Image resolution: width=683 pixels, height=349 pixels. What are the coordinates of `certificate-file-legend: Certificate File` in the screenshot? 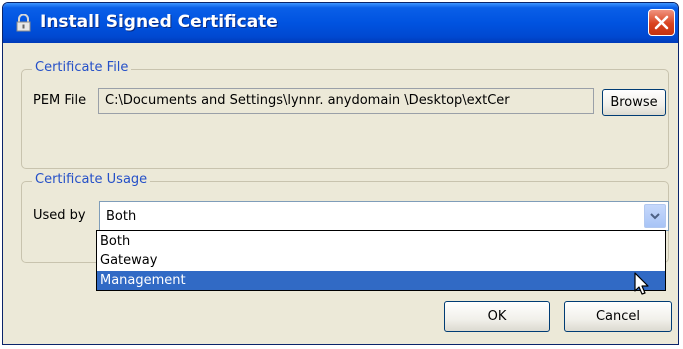 It's located at (82, 67).